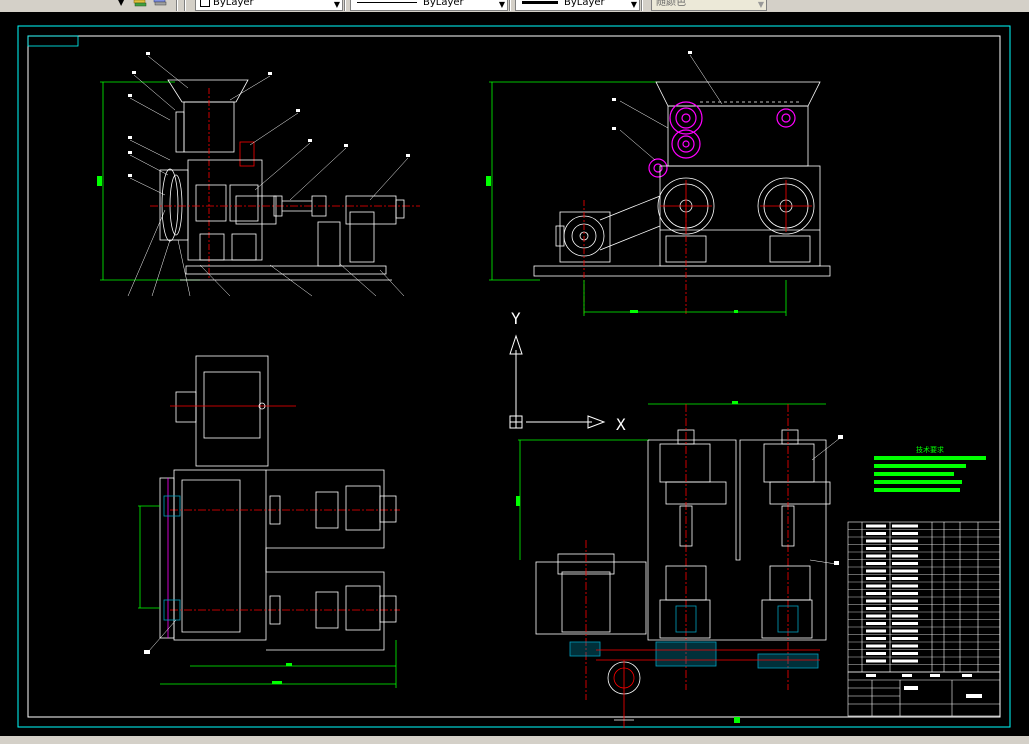 This screenshot has height=744, width=1029. Describe the element at coordinates (269, 5) in the screenshot. I see `color-control: ByLayer ▼` at that location.